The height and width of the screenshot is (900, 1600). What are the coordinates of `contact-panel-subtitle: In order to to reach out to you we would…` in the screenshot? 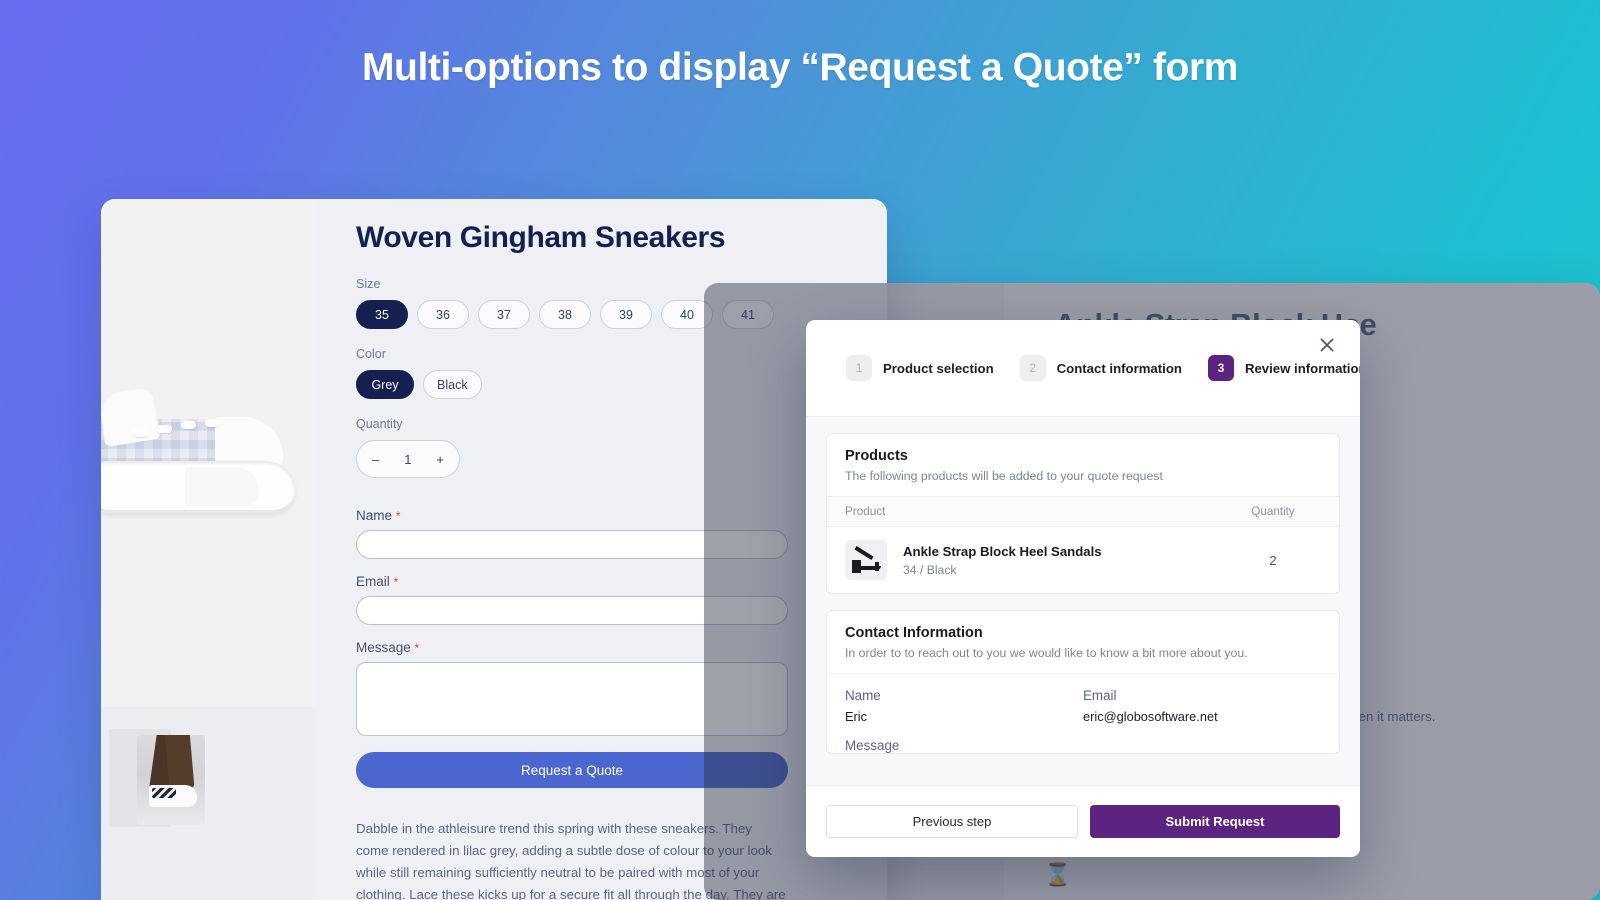 It's located at (1046, 653).